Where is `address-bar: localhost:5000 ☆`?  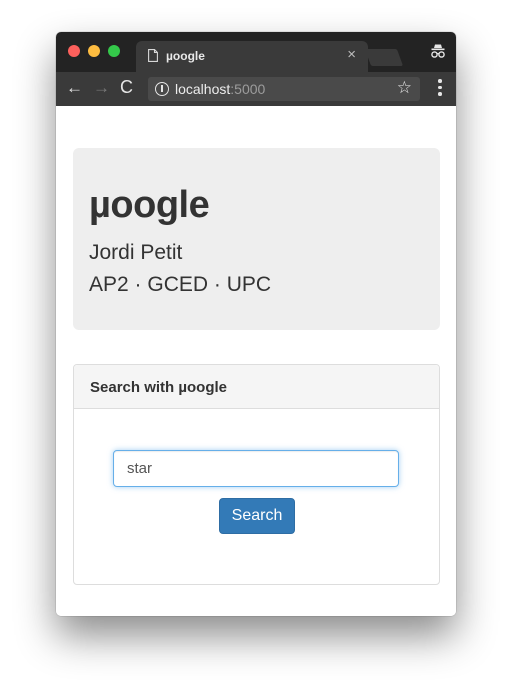
address-bar: localhost:5000 ☆ is located at coordinates (284, 89).